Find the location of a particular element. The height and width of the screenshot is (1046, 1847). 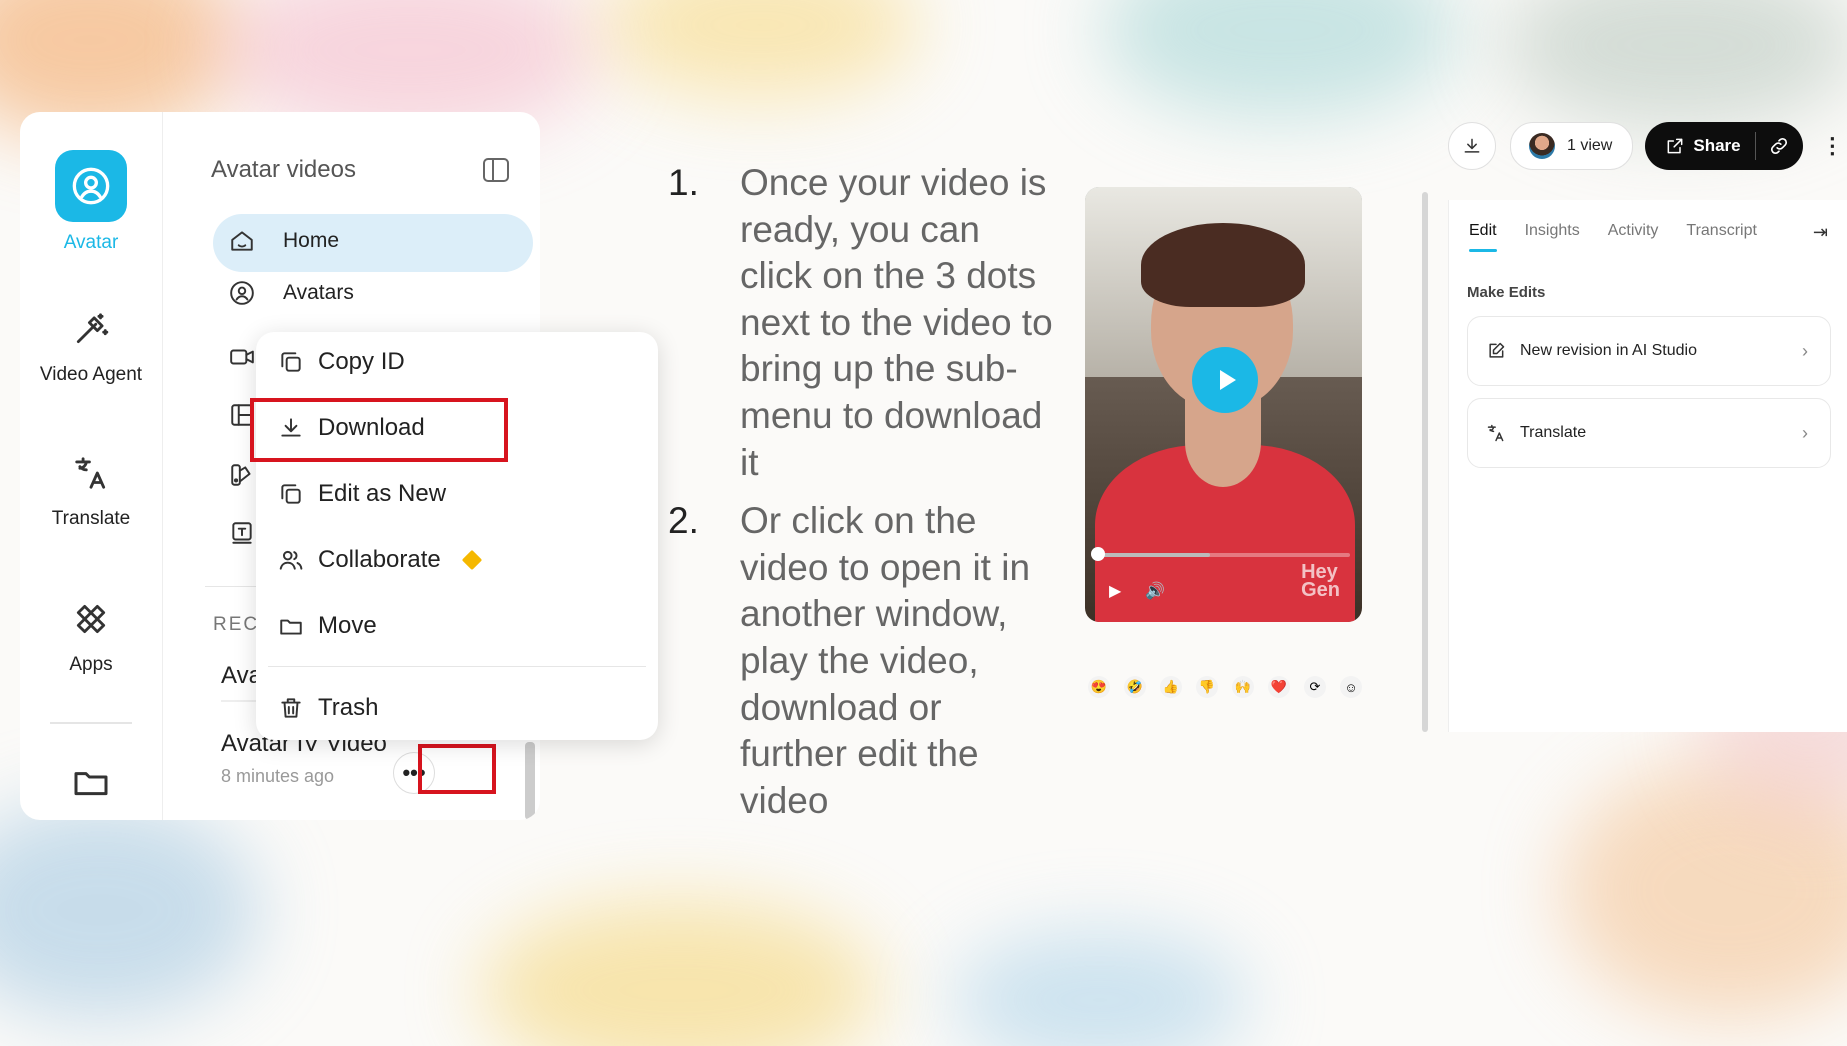

more-vertical-icon: ⋮ is located at coordinates (1832, 146).